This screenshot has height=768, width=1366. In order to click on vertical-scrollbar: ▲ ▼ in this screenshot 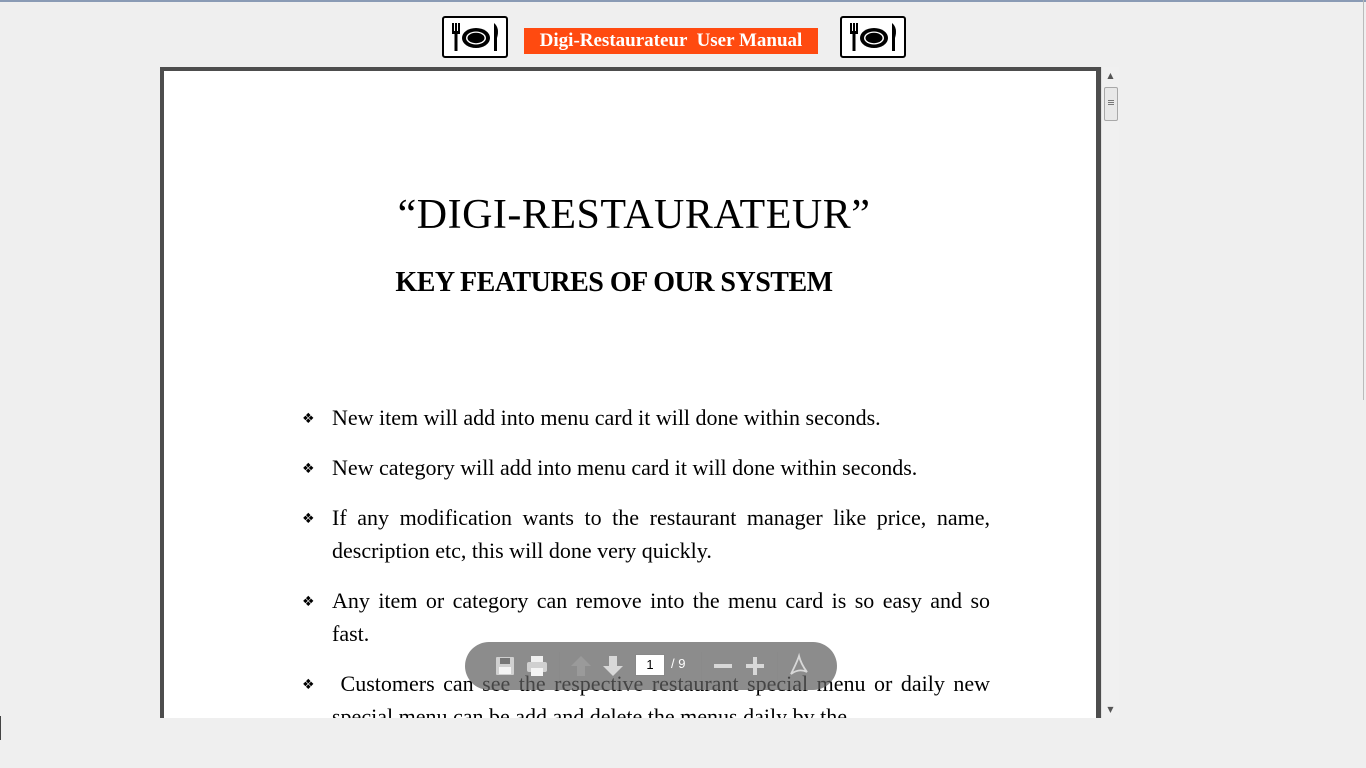, I will do `click(1110, 392)`.